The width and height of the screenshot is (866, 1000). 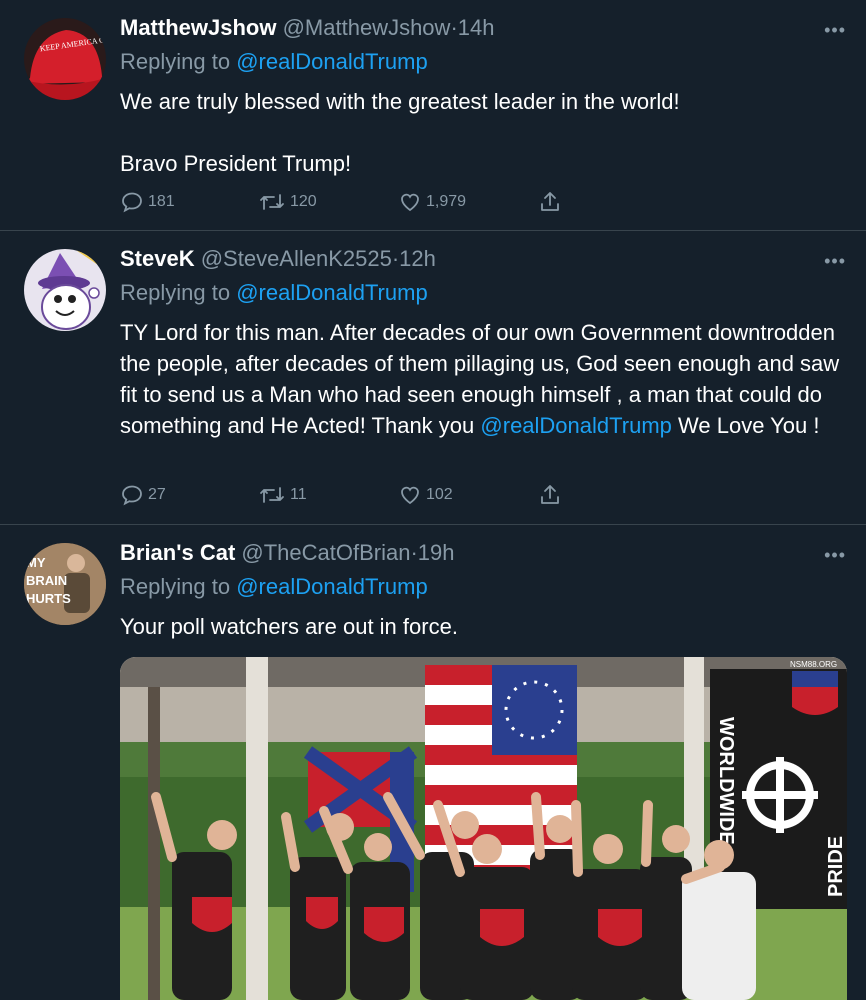 I want to click on avatar, so click(x=65, y=290).